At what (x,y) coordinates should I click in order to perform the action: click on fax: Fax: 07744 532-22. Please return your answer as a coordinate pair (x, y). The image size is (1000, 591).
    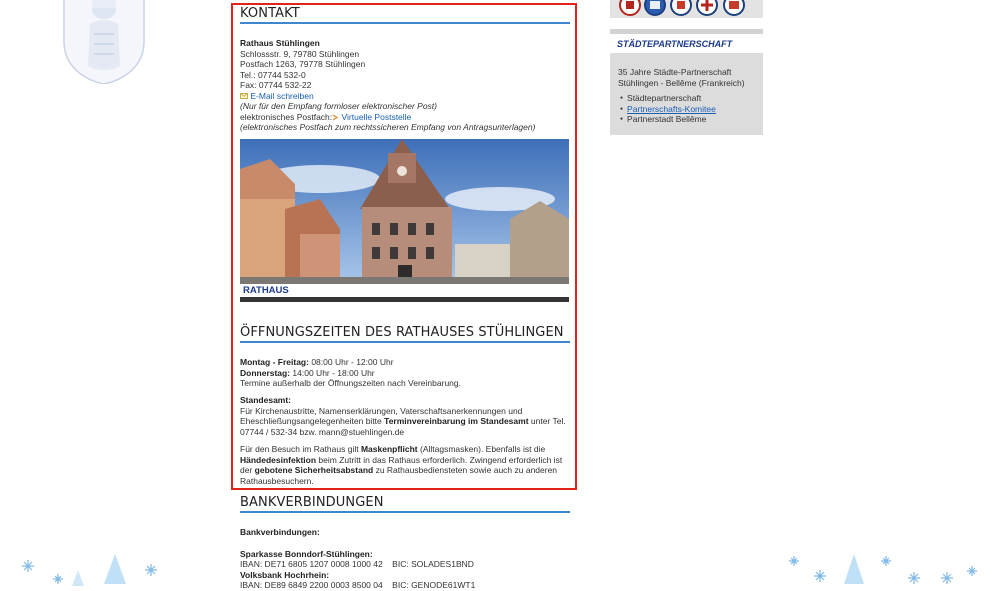
    Looking at the image, I should click on (276, 85).